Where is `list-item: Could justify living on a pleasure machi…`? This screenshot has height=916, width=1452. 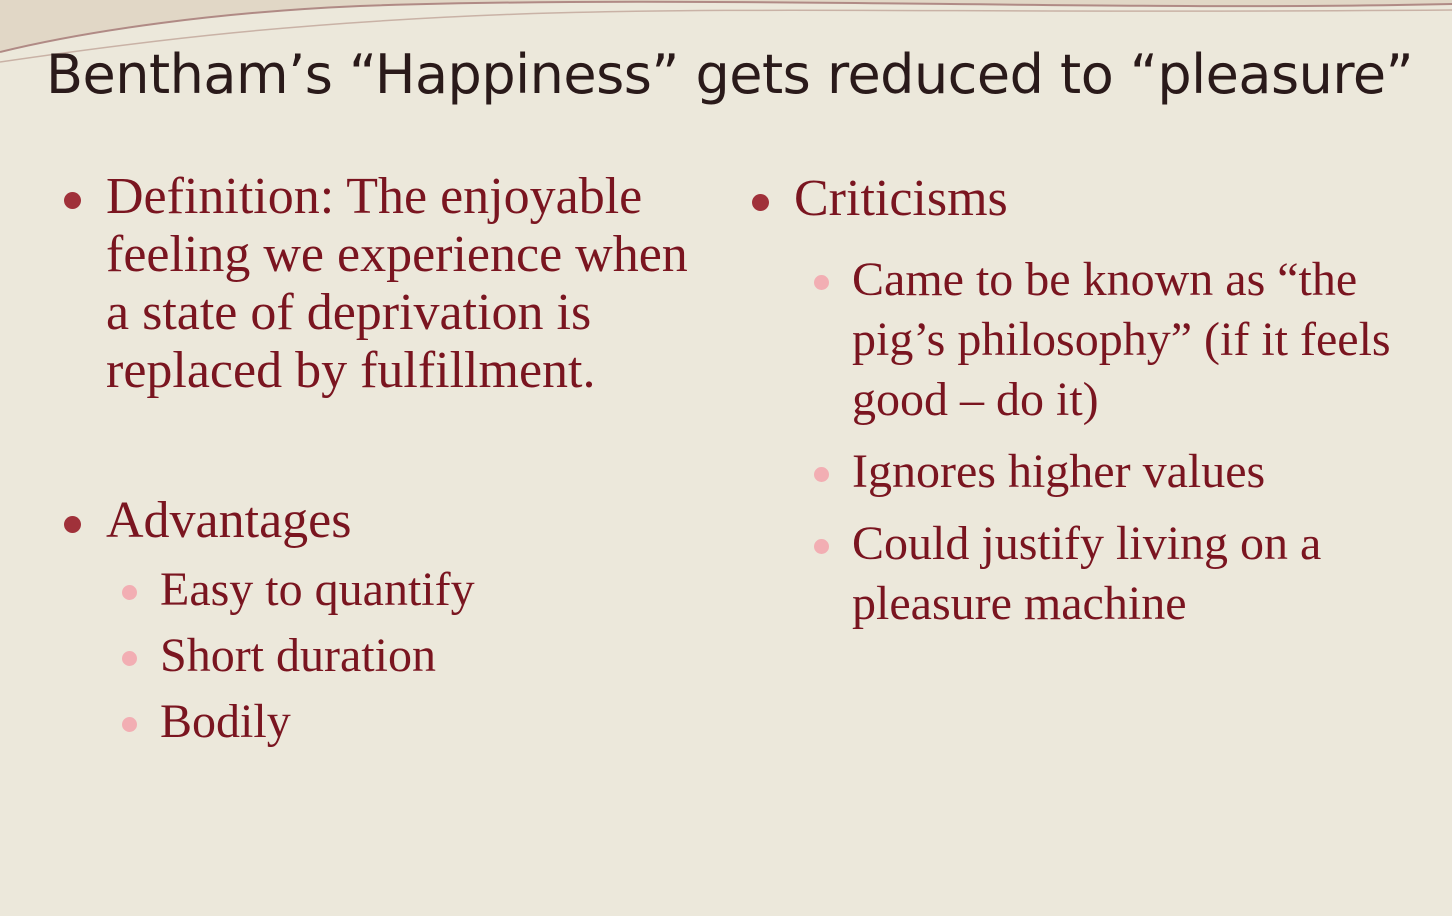 list-item: Could justify living on a pleasure machi… is located at coordinates (1115, 574).